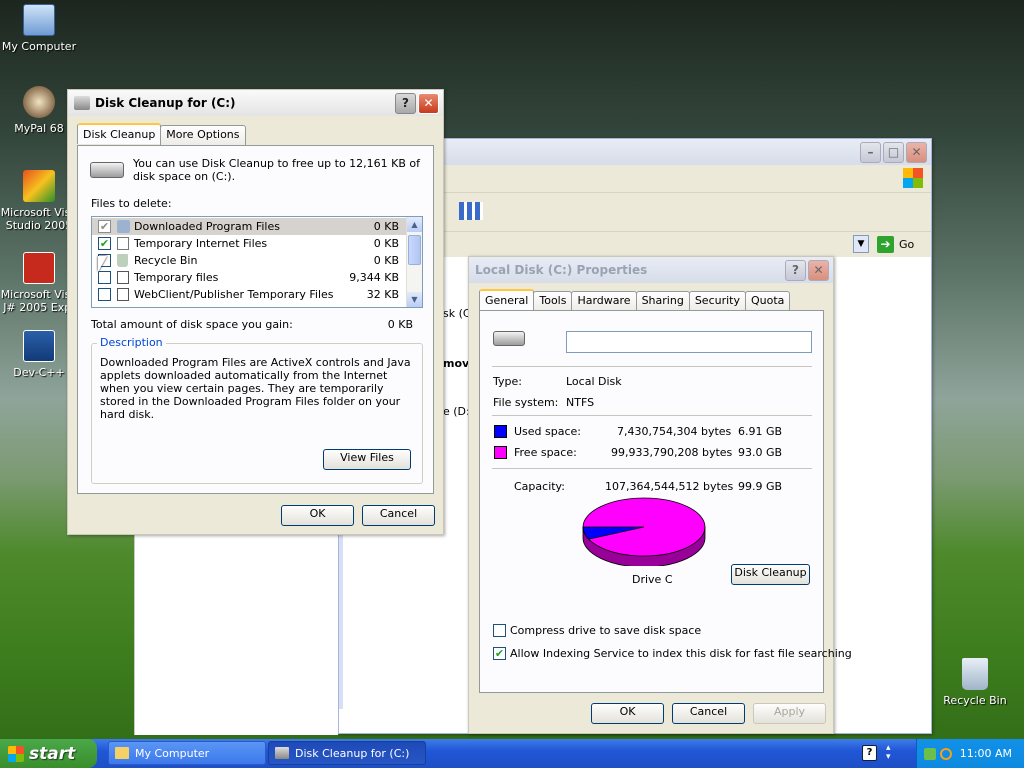 The width and height of the screenshot is (1024, 768). I want to click on tray-expand-icon: ▴ ▾, so click(888, 753).